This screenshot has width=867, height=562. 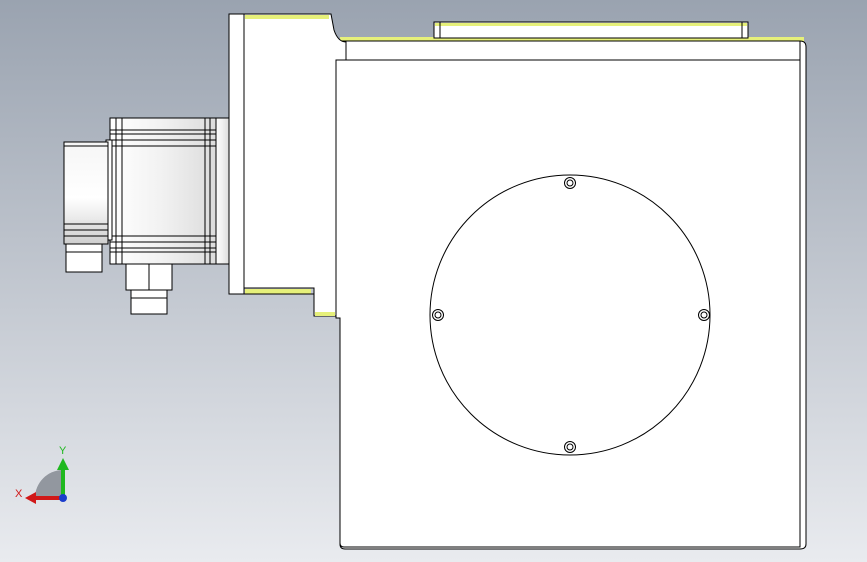 I want to click on adapter-top-highlight, so click(x=287, y=17).